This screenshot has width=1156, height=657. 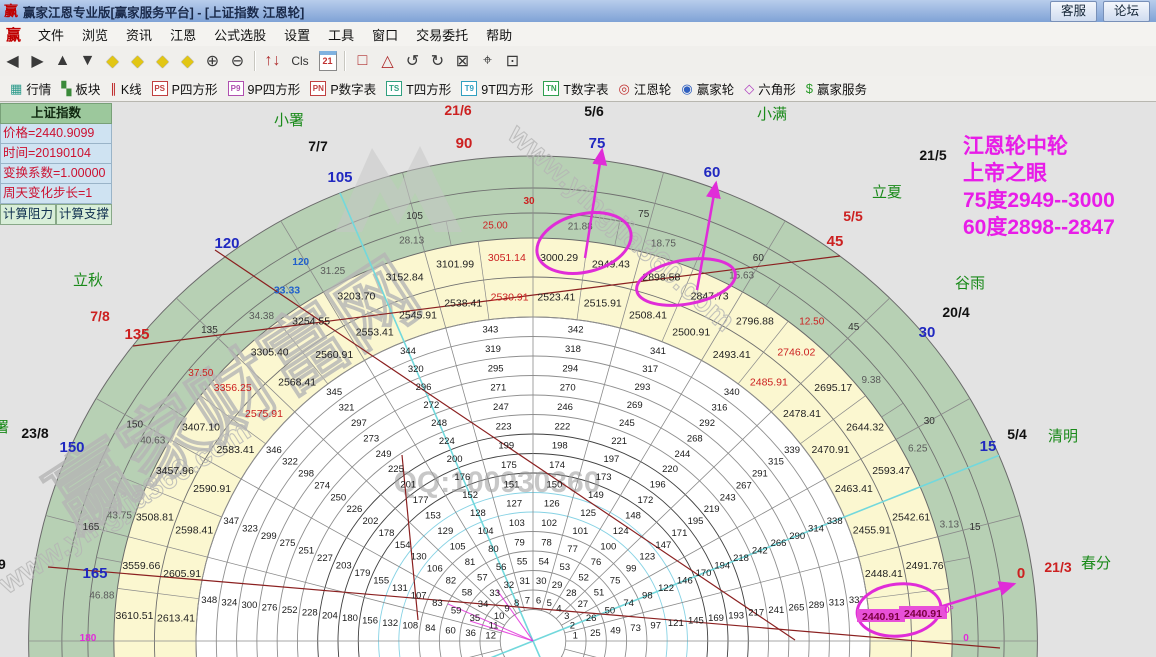 I want to click on diamond-left-button: ◆, so click(x=112, y=61).